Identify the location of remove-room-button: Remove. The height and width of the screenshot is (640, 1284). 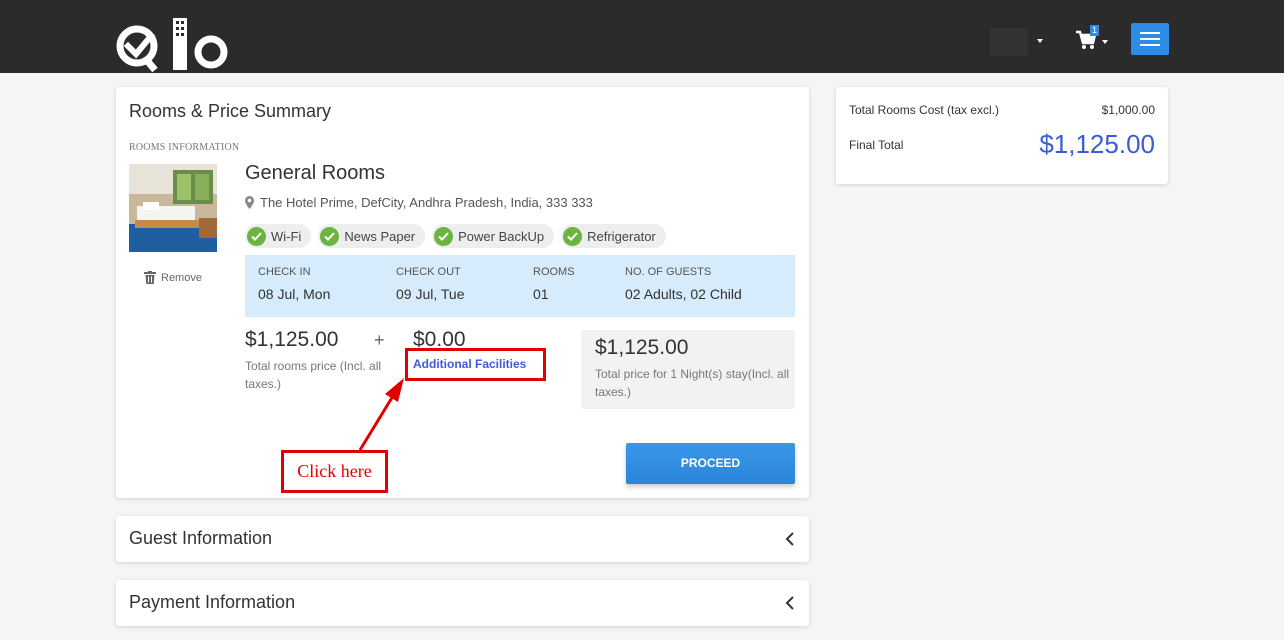
(173, 277).